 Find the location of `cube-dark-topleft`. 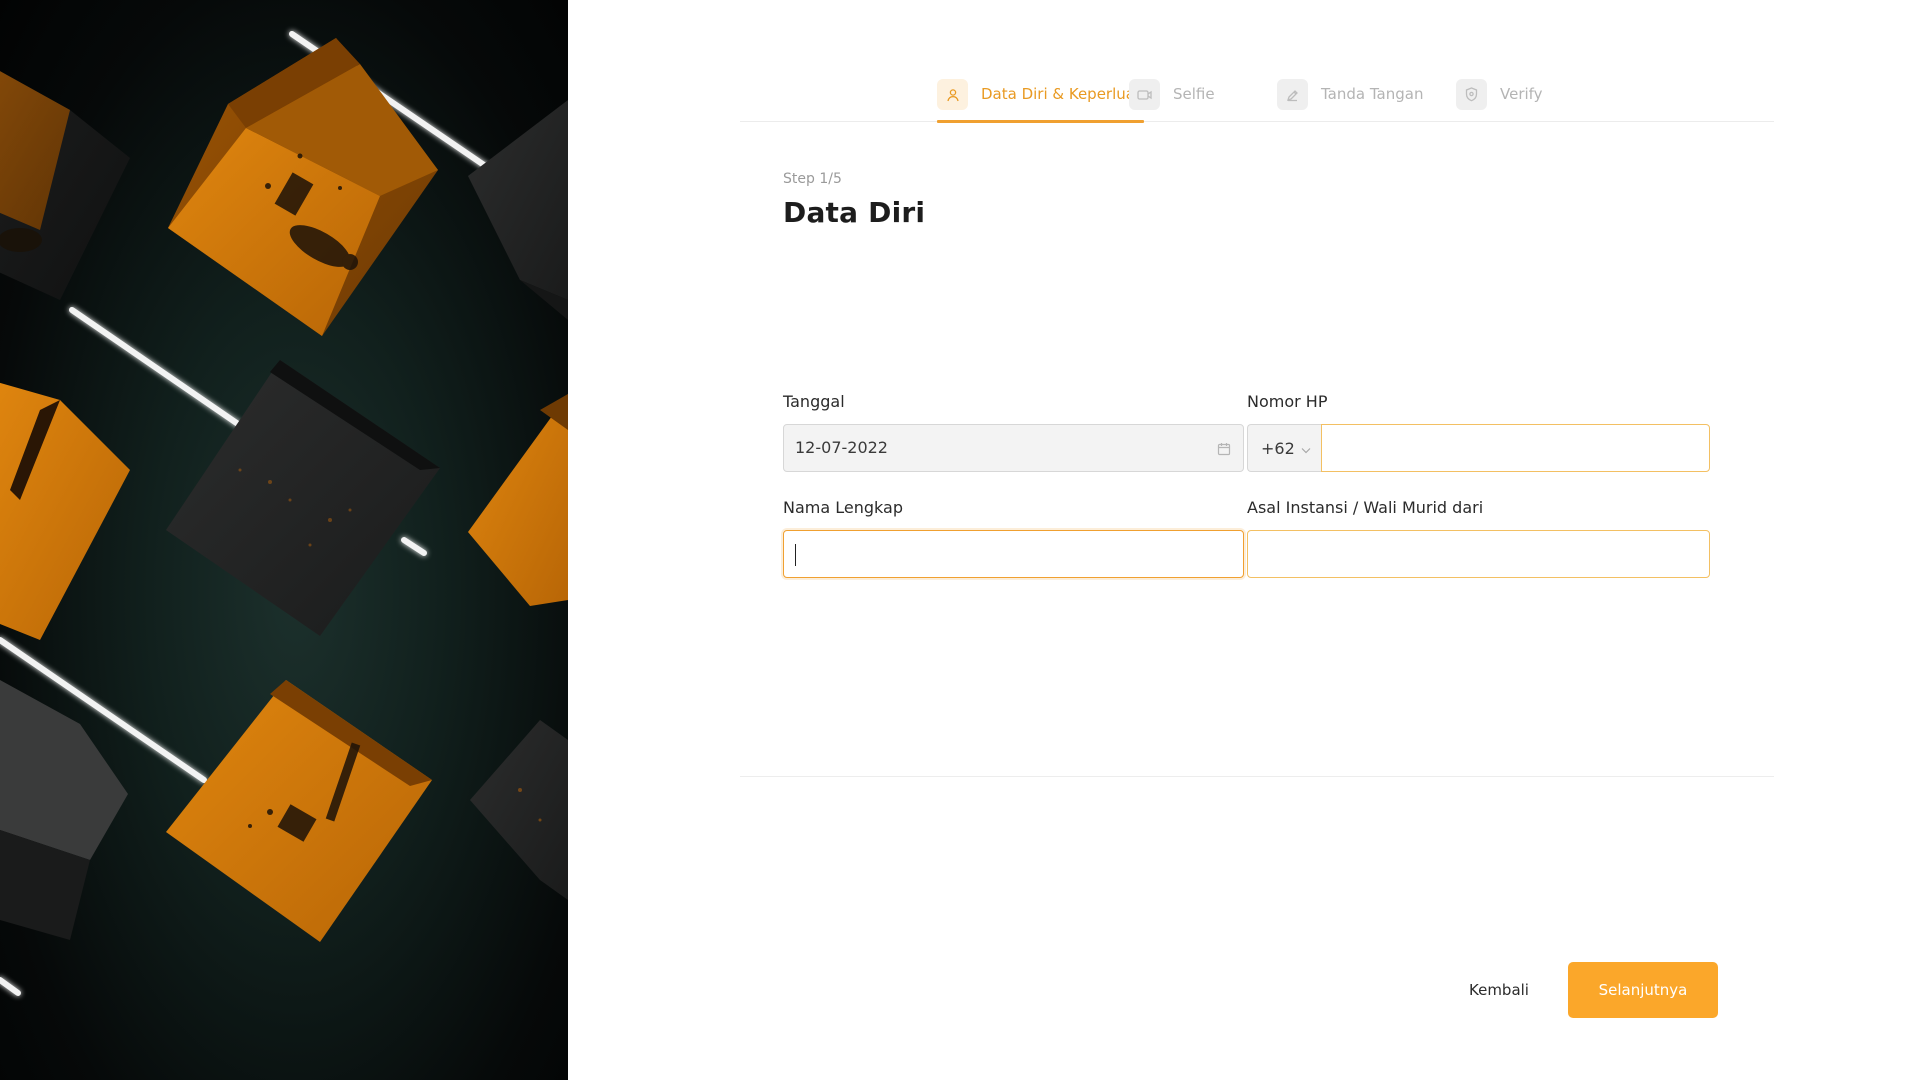

cube-dark-topleft is located at coordinates (65, 185).